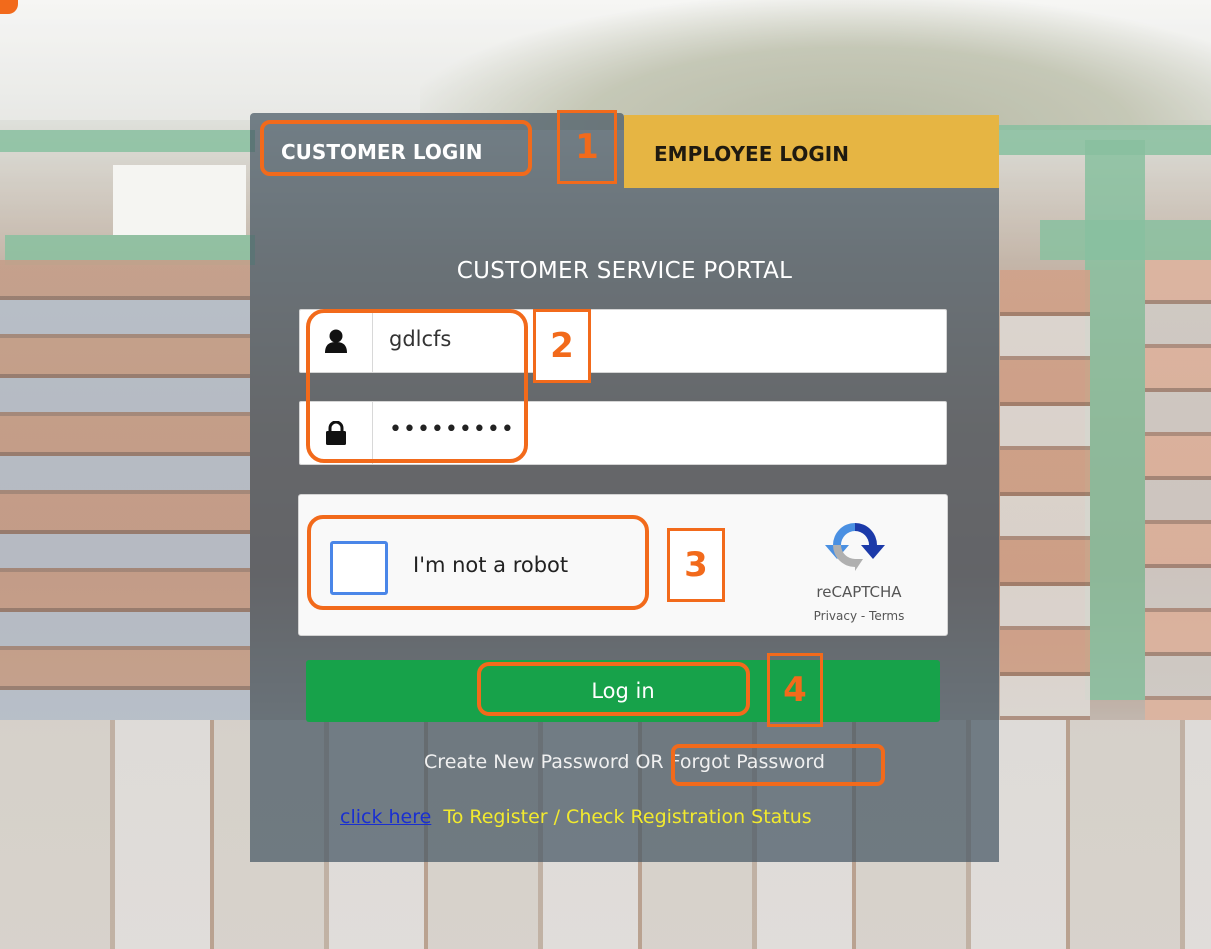 The width and height of the screenshot is (1211, 949). Describe the element at coordinates (886, 616) in the screenshot. I see `recaptcha-terms-link: Terms` at that location.